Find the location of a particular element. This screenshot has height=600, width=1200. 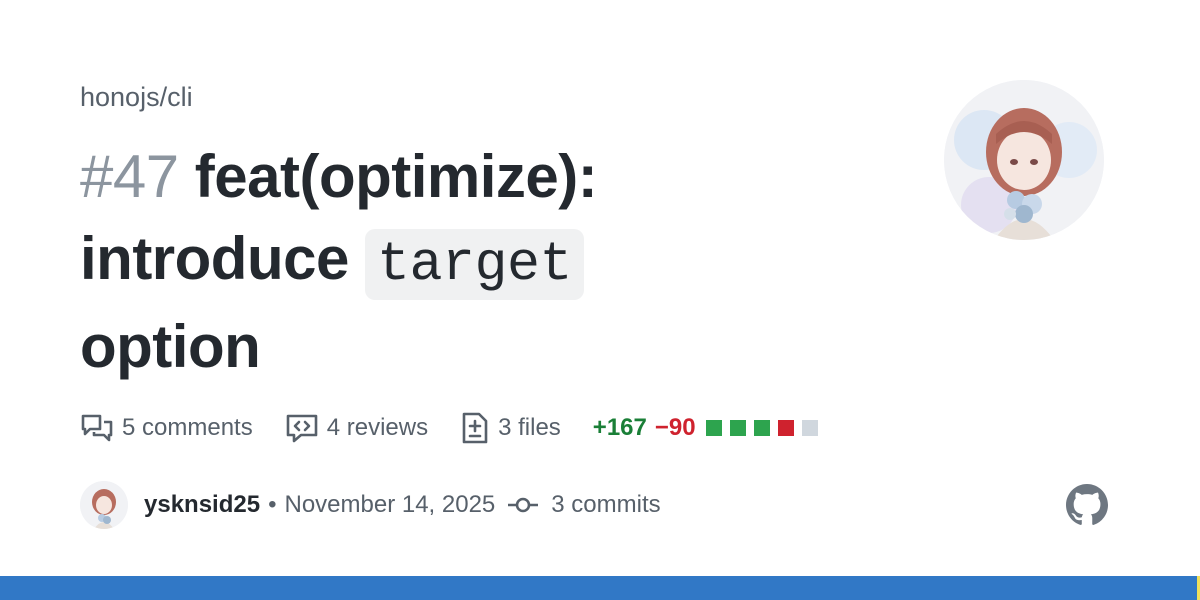

author-line: ysknsid25 • November 14, 2025 3 commits is located at coordinates (370, 505).